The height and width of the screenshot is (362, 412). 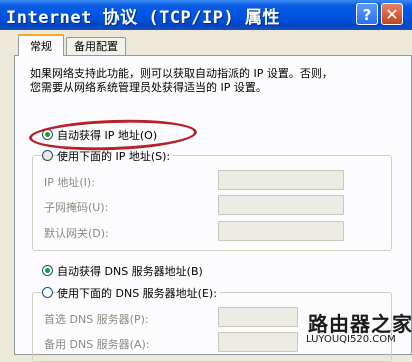 I want to click on help-icon: ?, so click(x=367, y=15).